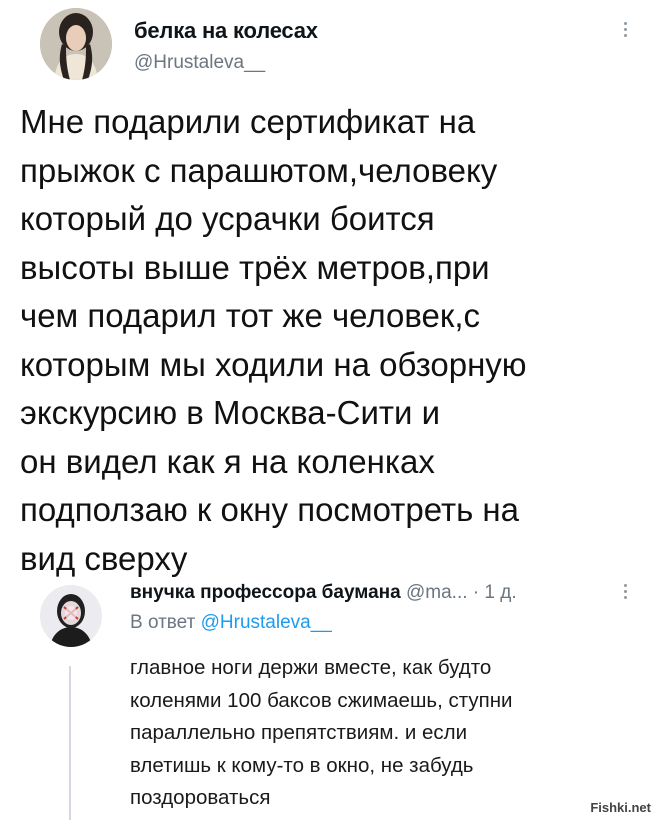 This screenshot has width=660, height=820. I want to click on watermark: Fishki.net, so click(620, 807).